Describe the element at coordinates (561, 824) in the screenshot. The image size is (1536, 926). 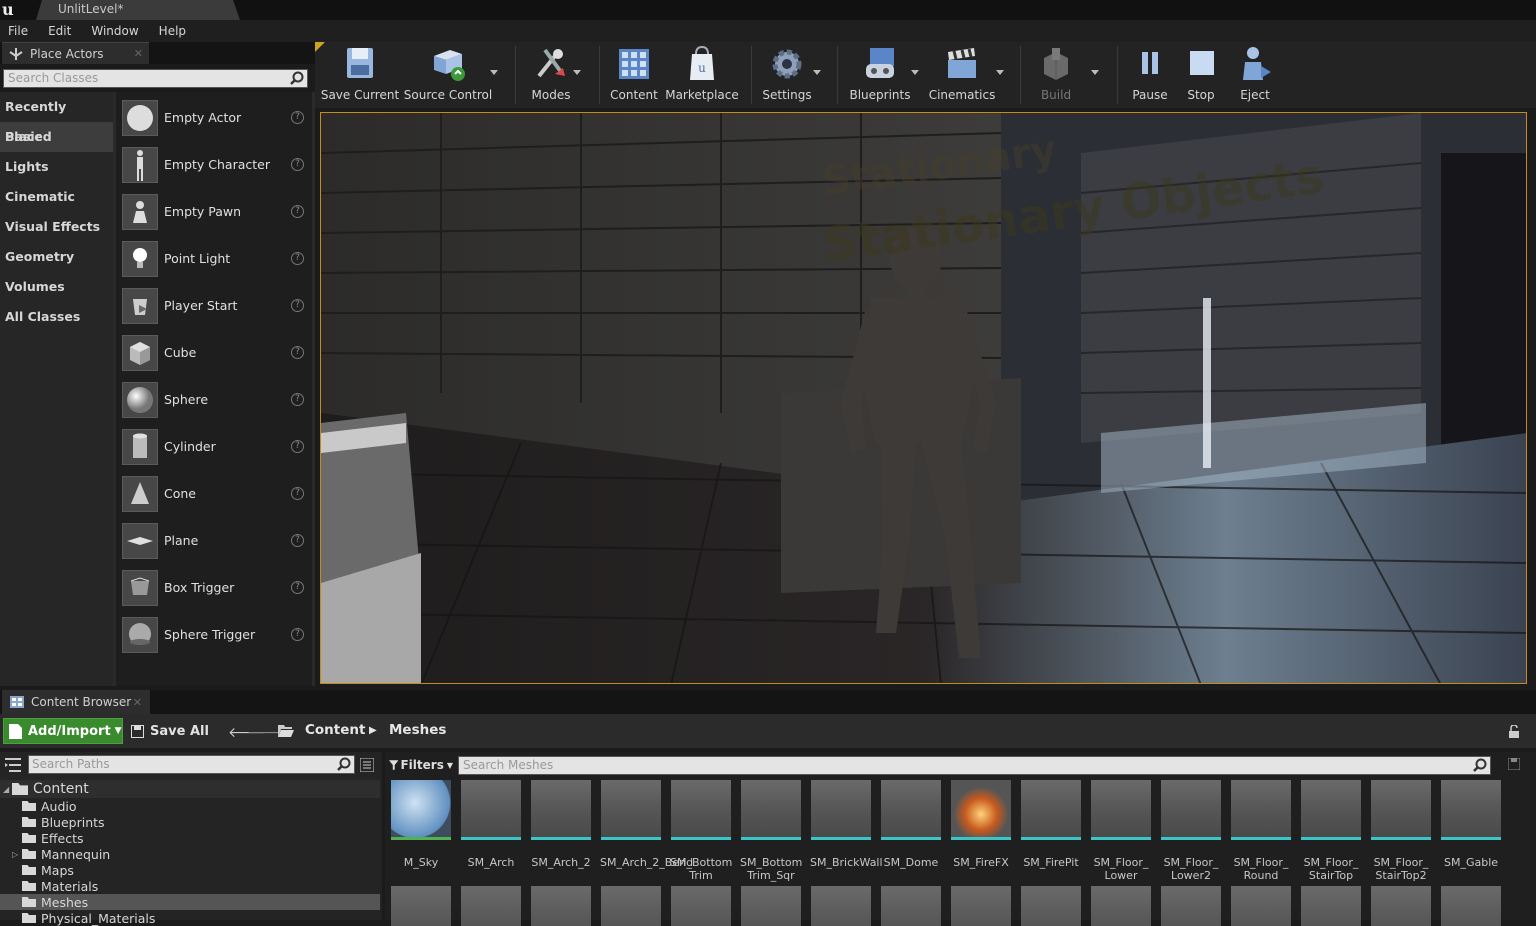
I see `asset-tile: SM_Arch_2` at that location.